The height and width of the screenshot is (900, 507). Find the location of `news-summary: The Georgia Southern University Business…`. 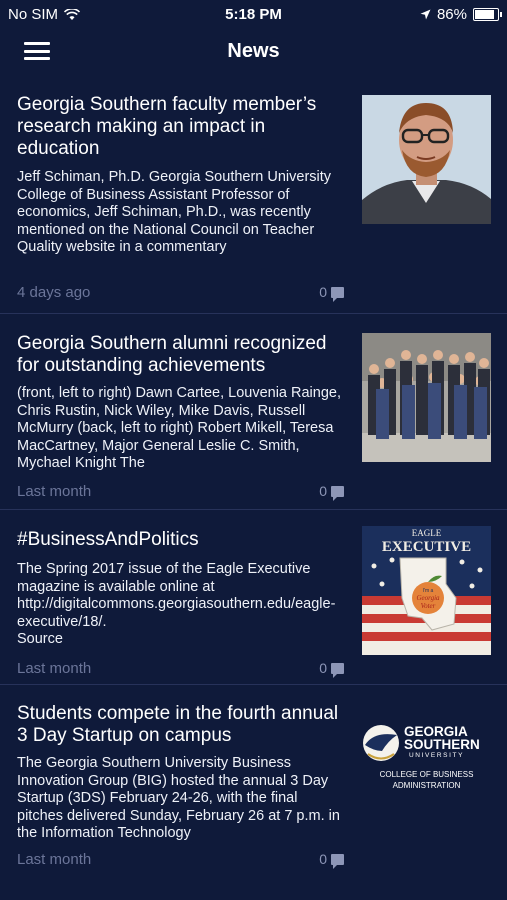

news-summary: The Georgia Southern University Business… is located at coordinates (178, 798).